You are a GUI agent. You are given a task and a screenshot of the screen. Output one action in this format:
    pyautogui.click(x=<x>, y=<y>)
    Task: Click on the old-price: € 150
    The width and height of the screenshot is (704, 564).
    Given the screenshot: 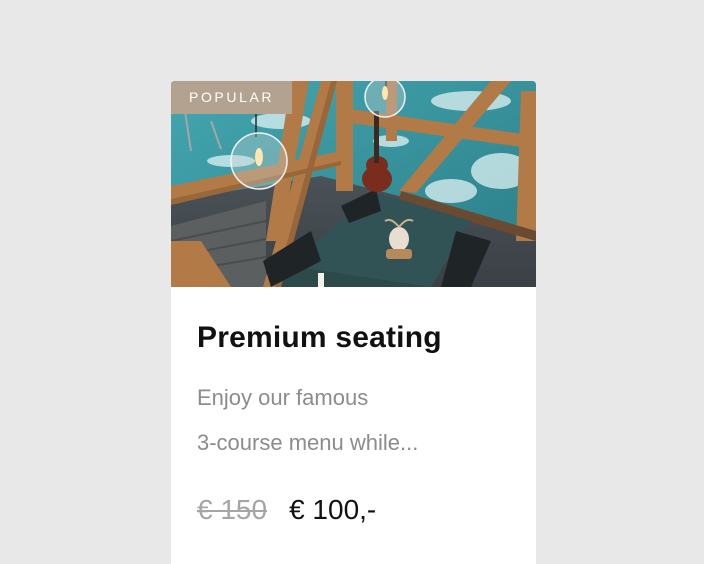 What is the action you would take?
    pyautogui.click(x=232, y=509)
    